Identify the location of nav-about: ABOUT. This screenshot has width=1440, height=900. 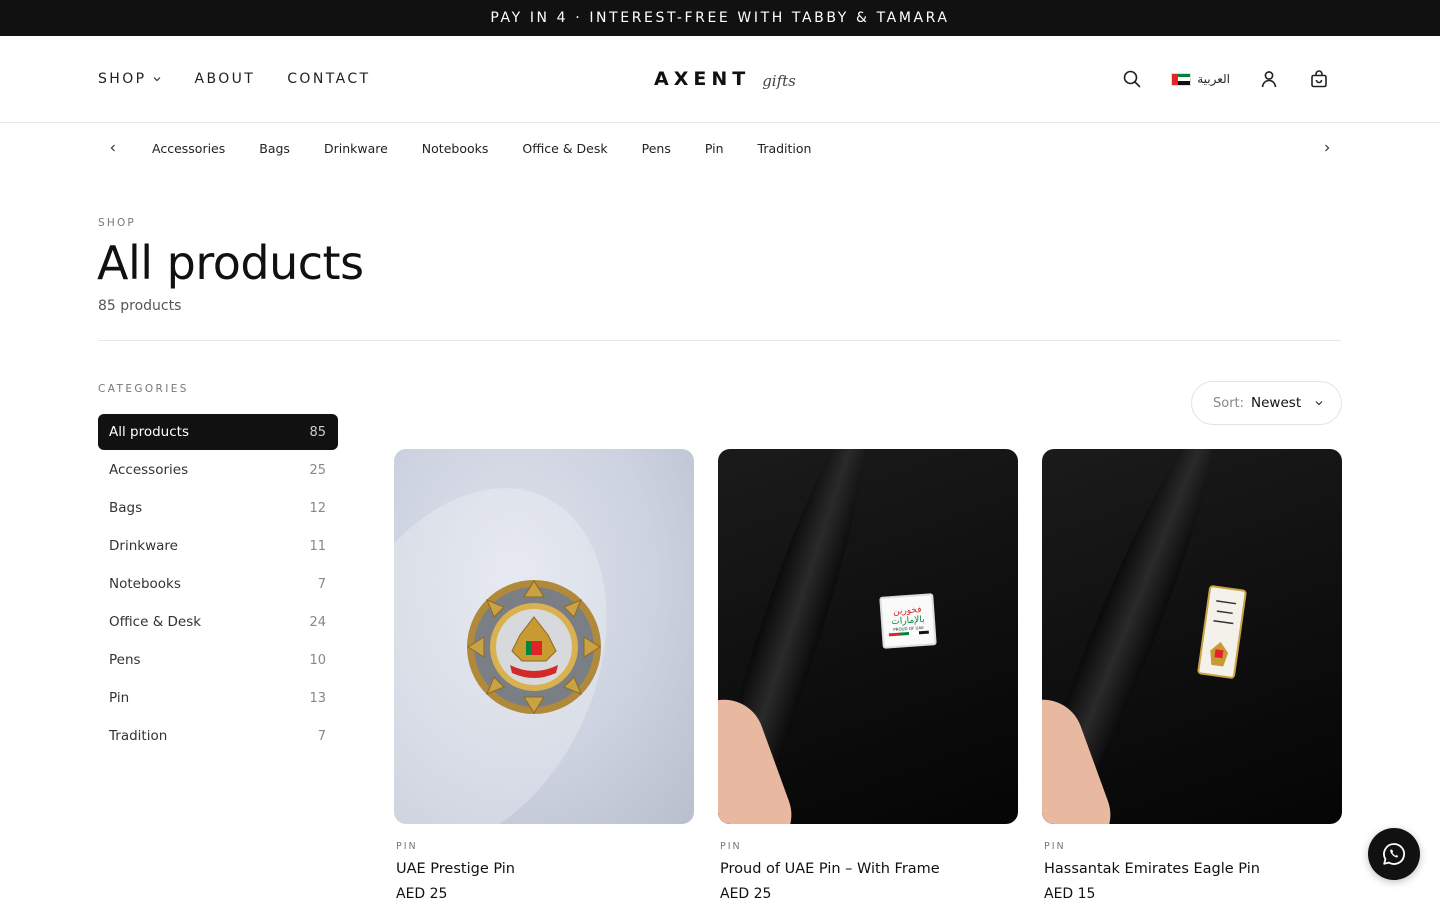
(224, 79).